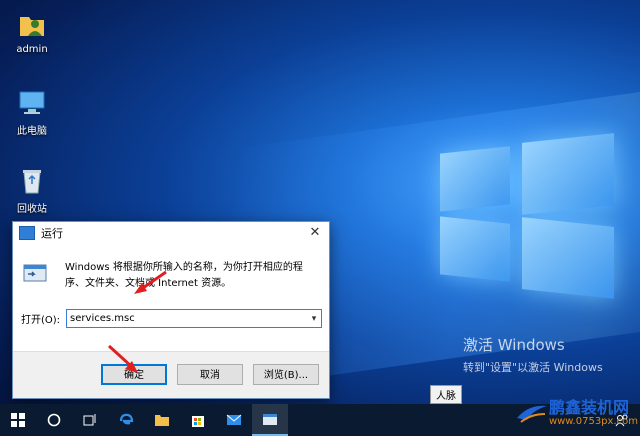 The image size is (640, 436). What do you see at coordinates (187, 318) in the screenshot?
I see `command-input` at bounding box center [187, 318].